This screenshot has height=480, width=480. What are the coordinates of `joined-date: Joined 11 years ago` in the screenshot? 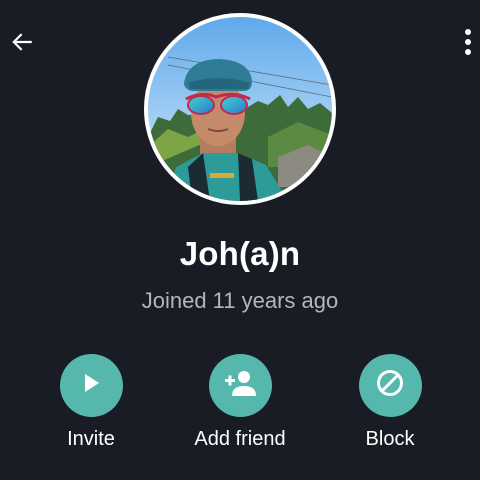 It's located at (240, 300).